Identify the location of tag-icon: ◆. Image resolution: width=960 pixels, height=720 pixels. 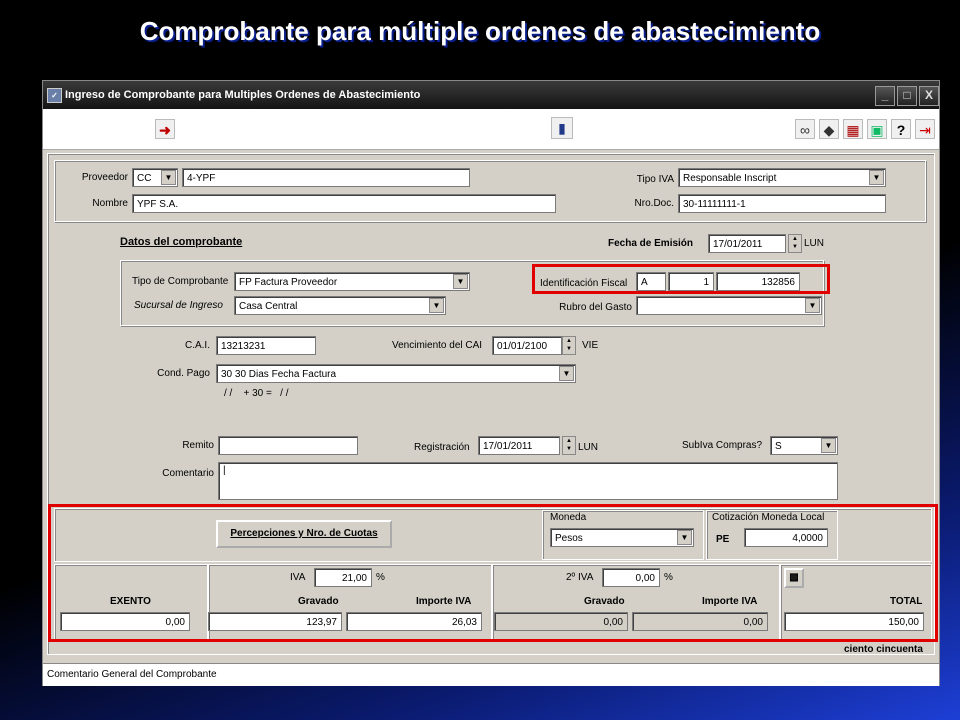
(829, 129).